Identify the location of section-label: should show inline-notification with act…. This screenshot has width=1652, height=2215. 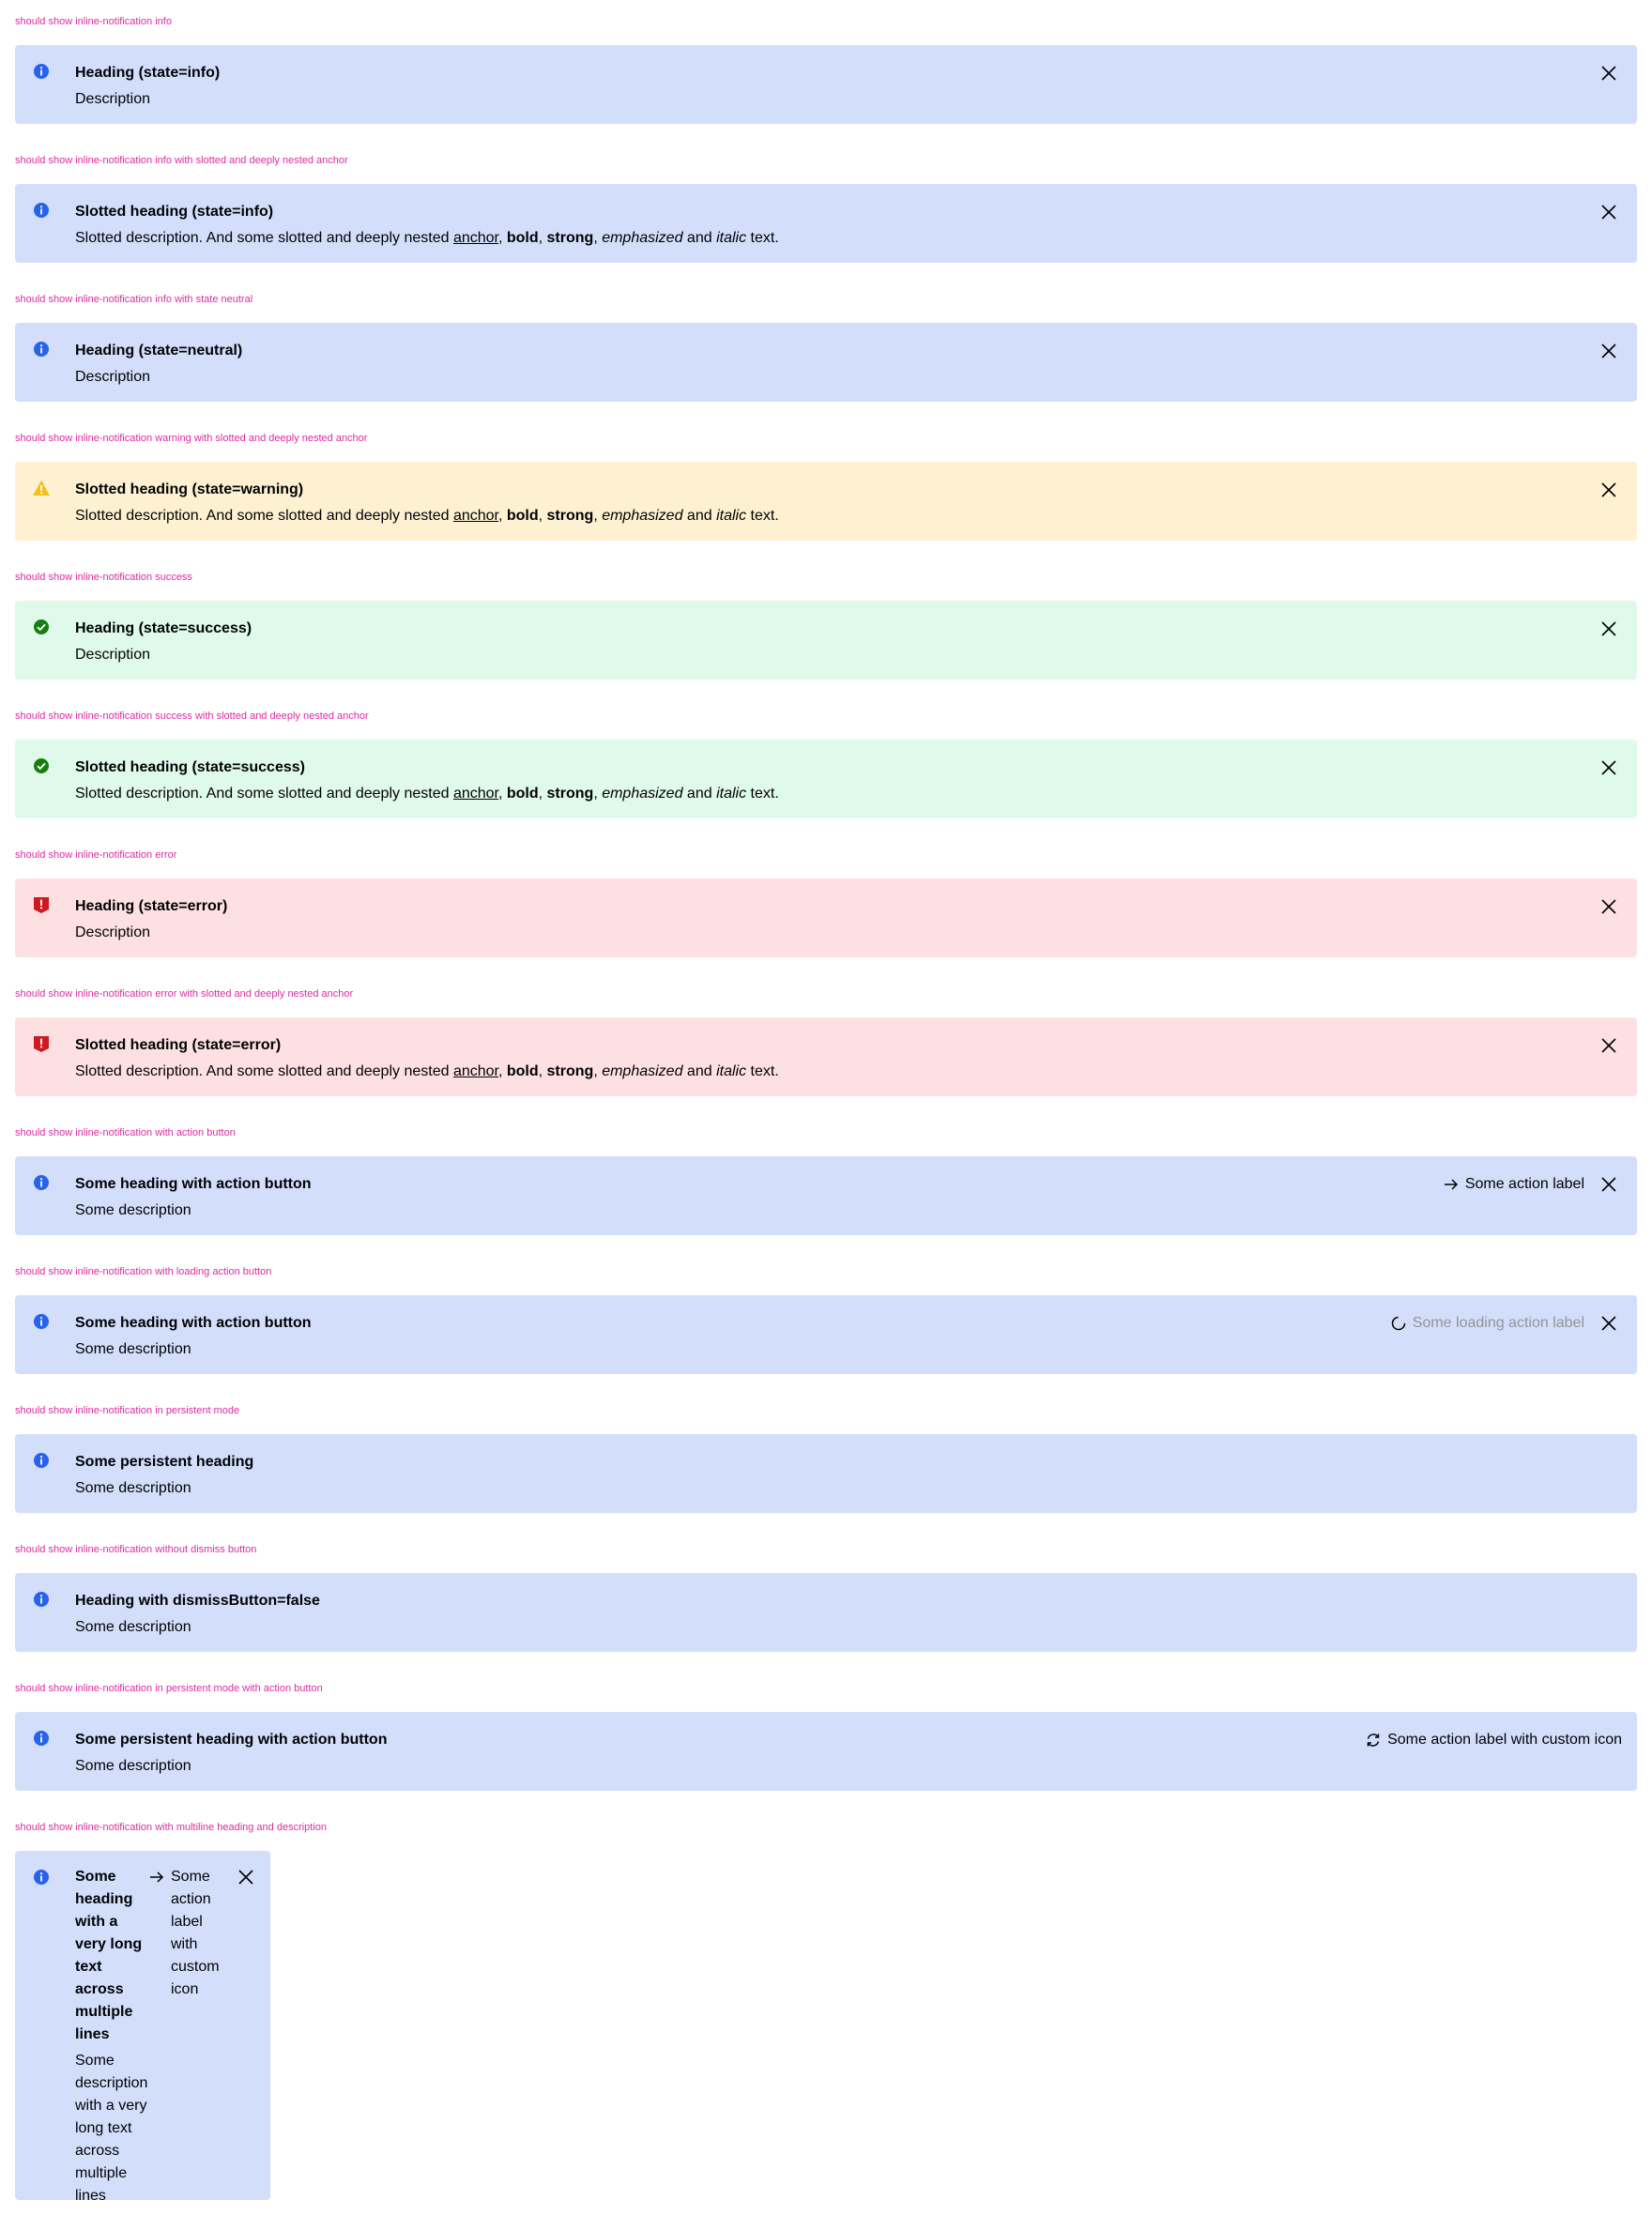
(125, 1132).